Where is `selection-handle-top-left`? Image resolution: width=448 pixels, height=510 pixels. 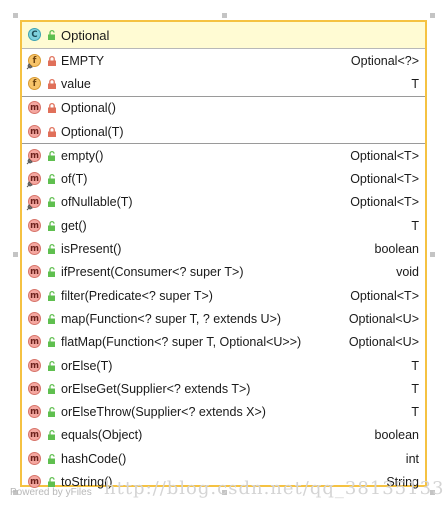 selection-handle-top-left is located at coordinates (15, 15).